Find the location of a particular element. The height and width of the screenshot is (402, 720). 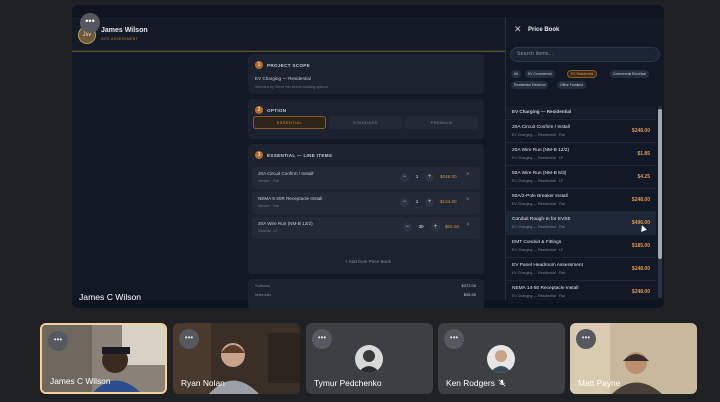

participant-tile-tymur: ••• Tymur Pedchenko is located at coordinates (369, 358).